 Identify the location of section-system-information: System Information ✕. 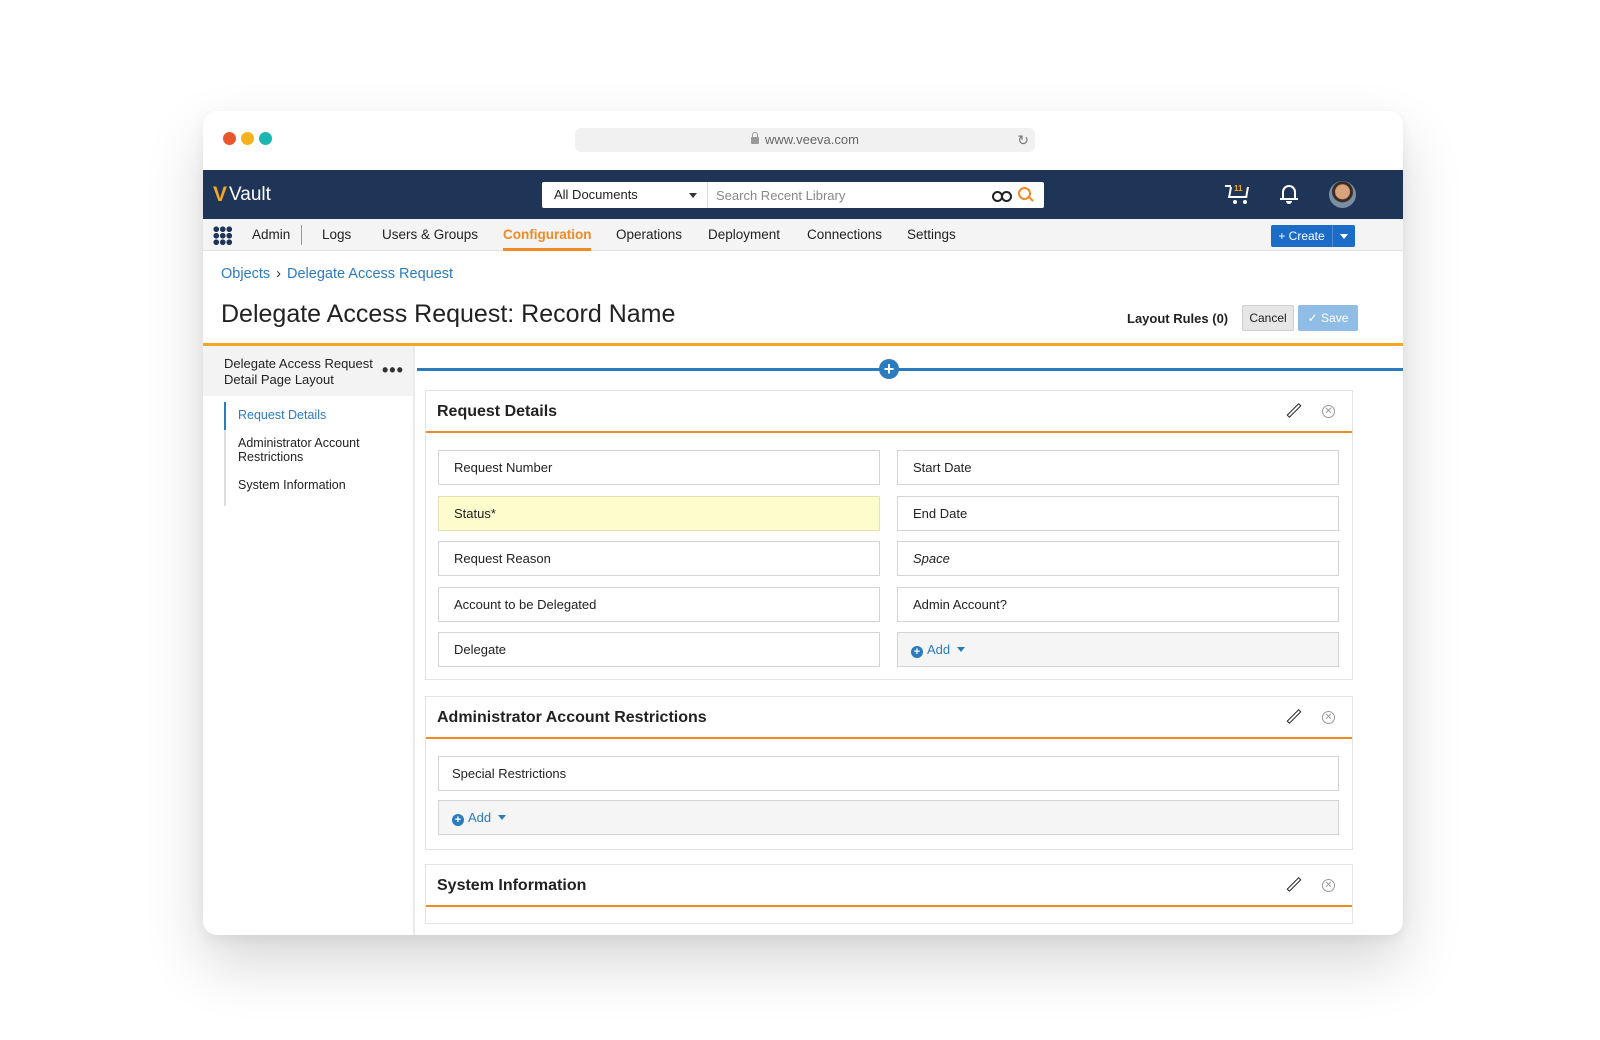
(889, 894).